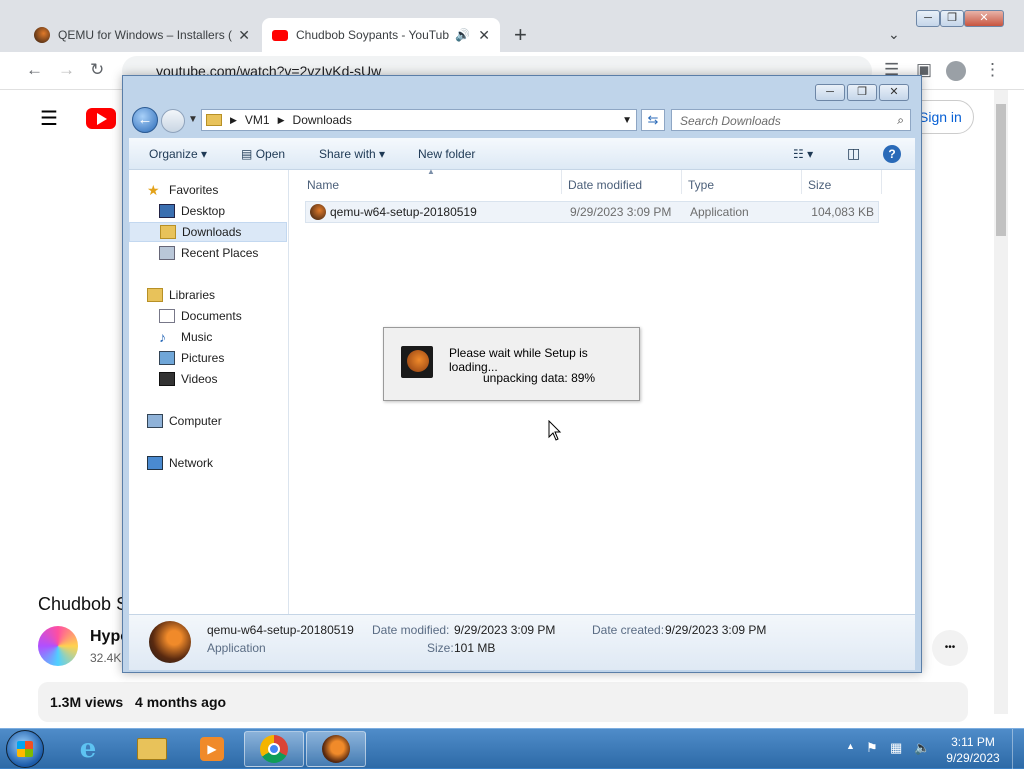 This screenshot has height=769, width=1024. What do you see at coordinates (894, 34) in the screenshot?
I see `tab-search-icon: ⌄` at bounding box center [894, 34].